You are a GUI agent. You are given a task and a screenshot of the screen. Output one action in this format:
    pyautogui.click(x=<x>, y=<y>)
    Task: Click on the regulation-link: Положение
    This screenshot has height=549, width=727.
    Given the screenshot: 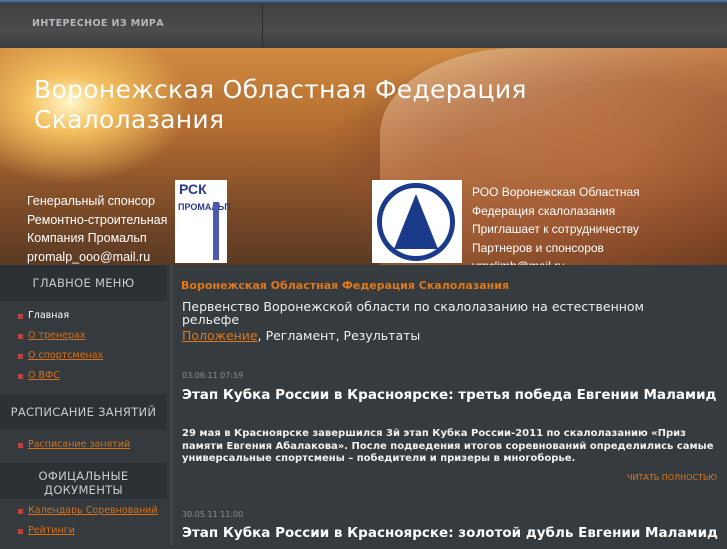 What is the action you would take?
    pyautogui.click(x=220, y=335)
    